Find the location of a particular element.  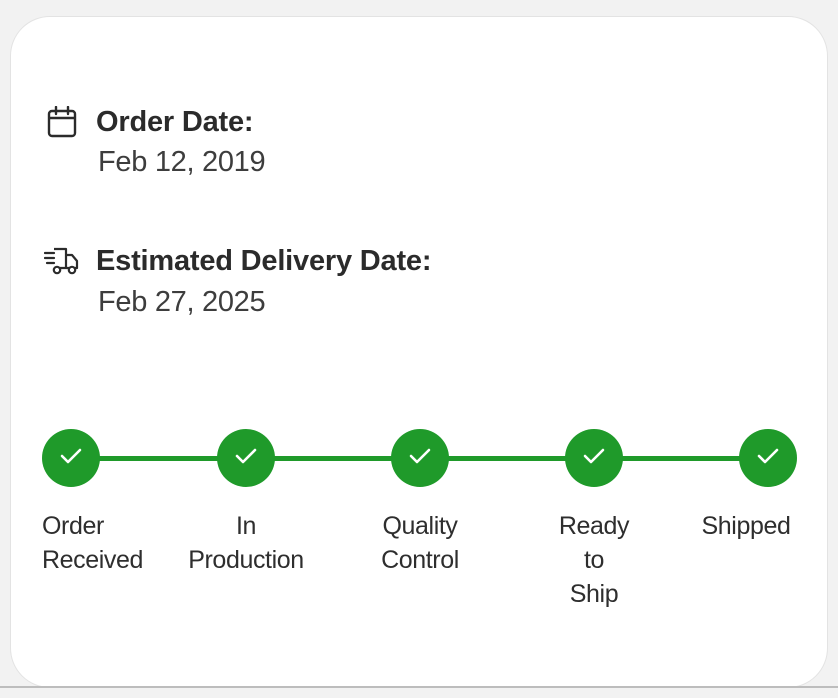

step-label-quality-control: Quality Control is located at coordinates (420, 543).